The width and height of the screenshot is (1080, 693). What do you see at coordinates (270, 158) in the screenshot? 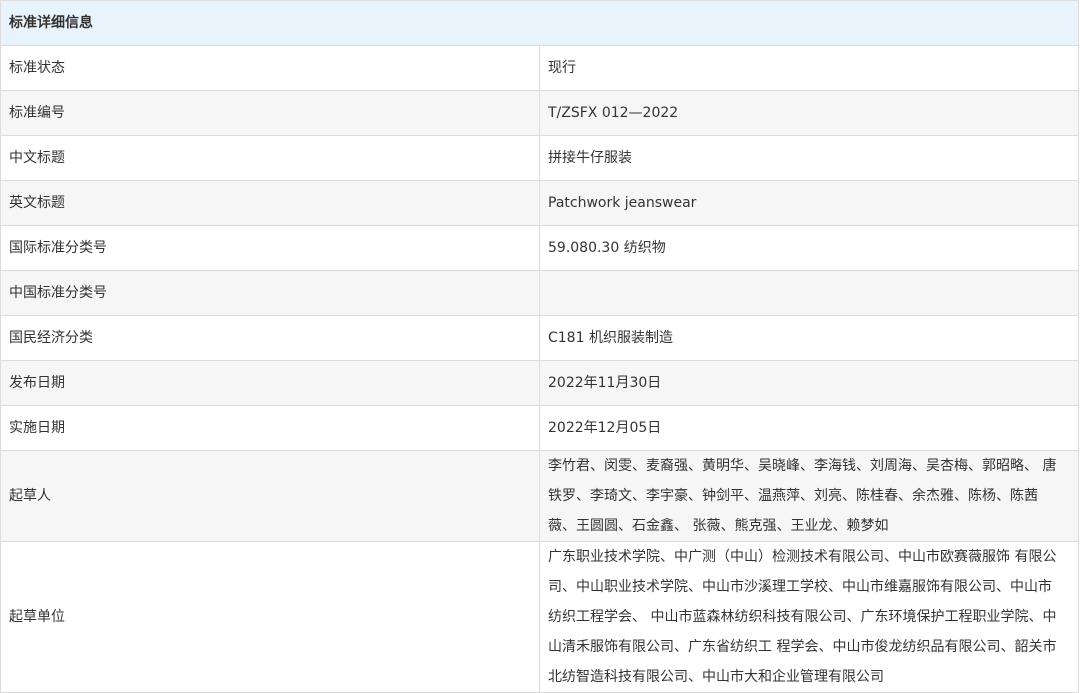
I see `row-label-chinese-title: 中文标题` at bounding box center [270, 158].